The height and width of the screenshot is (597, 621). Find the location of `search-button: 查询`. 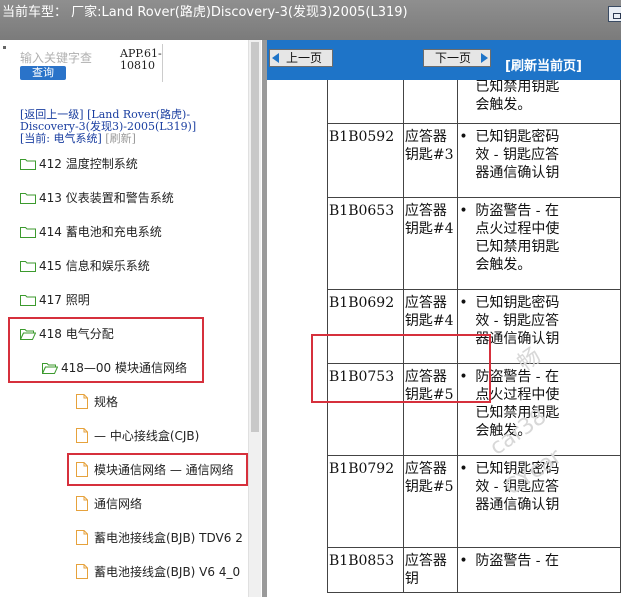

search-button: 查询 is located at coordinates (43, 73).